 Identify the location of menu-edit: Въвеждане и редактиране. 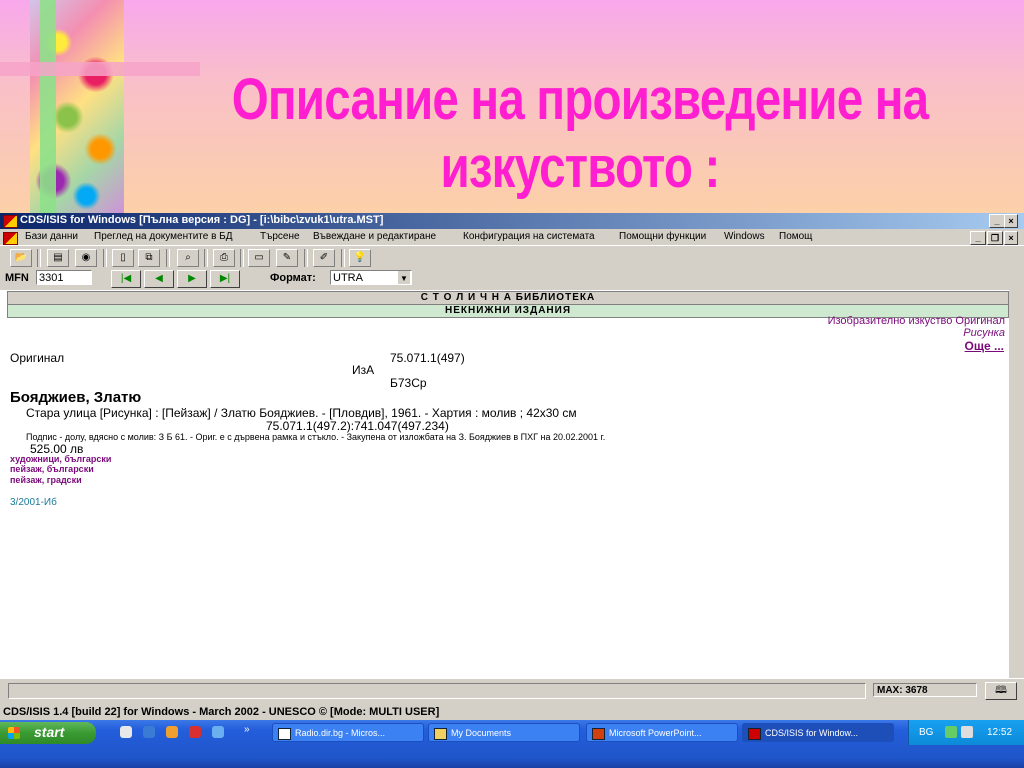
(374, 236).